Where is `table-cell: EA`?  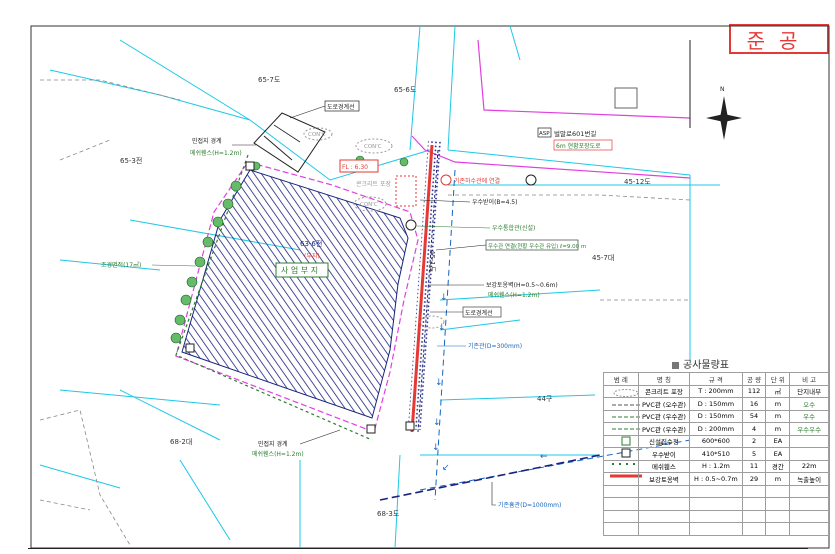
table-cell: EA is located at coordinates (778, 454).